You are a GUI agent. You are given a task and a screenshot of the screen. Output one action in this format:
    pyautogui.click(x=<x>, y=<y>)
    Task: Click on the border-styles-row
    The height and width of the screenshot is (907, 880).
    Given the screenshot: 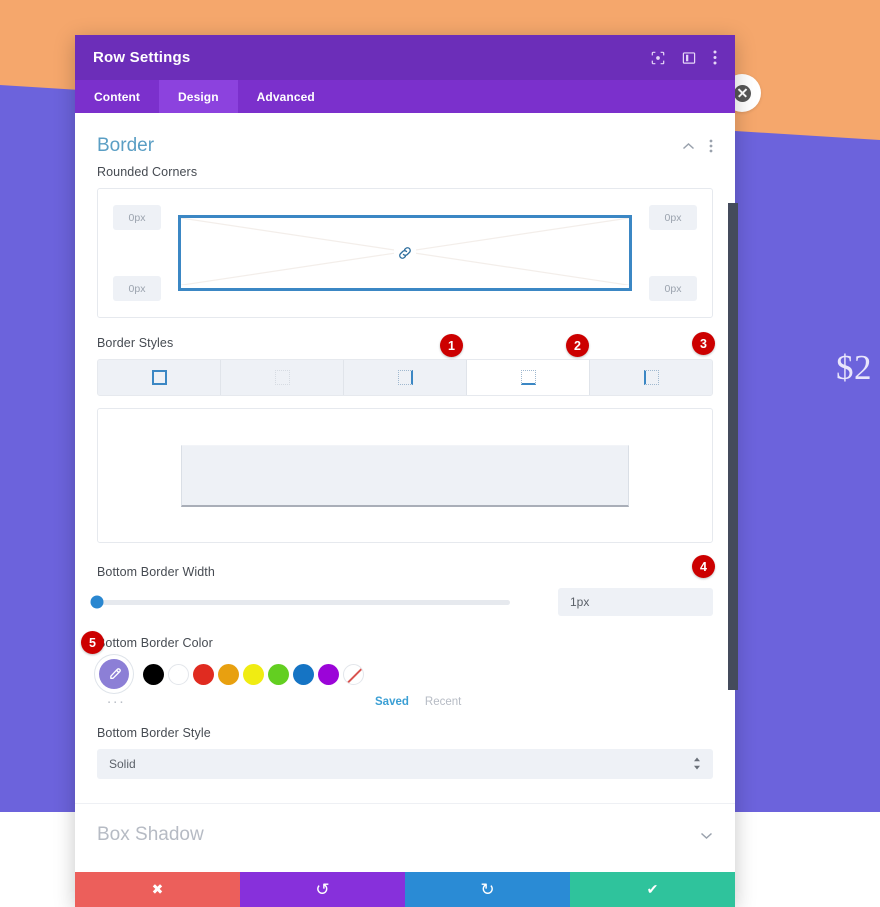 What is the action you would take?
    pyautogui.click(x=405, y=377)
    